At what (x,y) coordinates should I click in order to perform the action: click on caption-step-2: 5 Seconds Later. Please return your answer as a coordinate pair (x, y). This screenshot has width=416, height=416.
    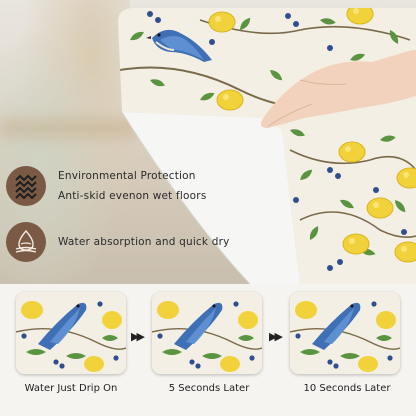
    Looking at the image, I should click on (209, 388).